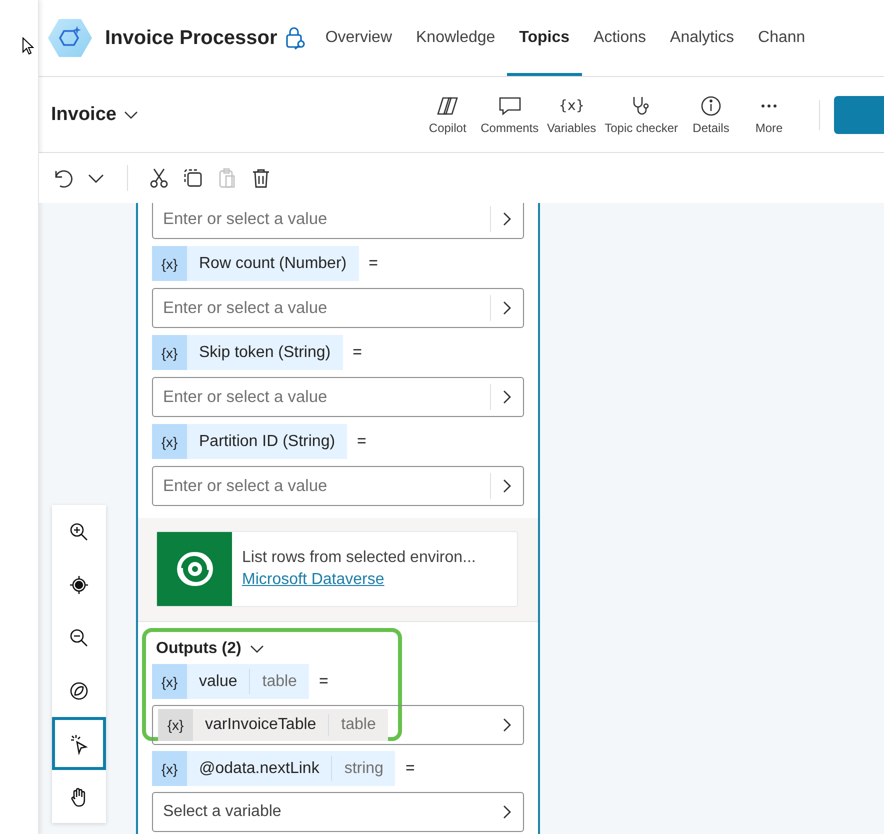  What do you see at coordinates (79, 585) in the screenshot?
I see `center-icon` at bounding box center [79, 585].